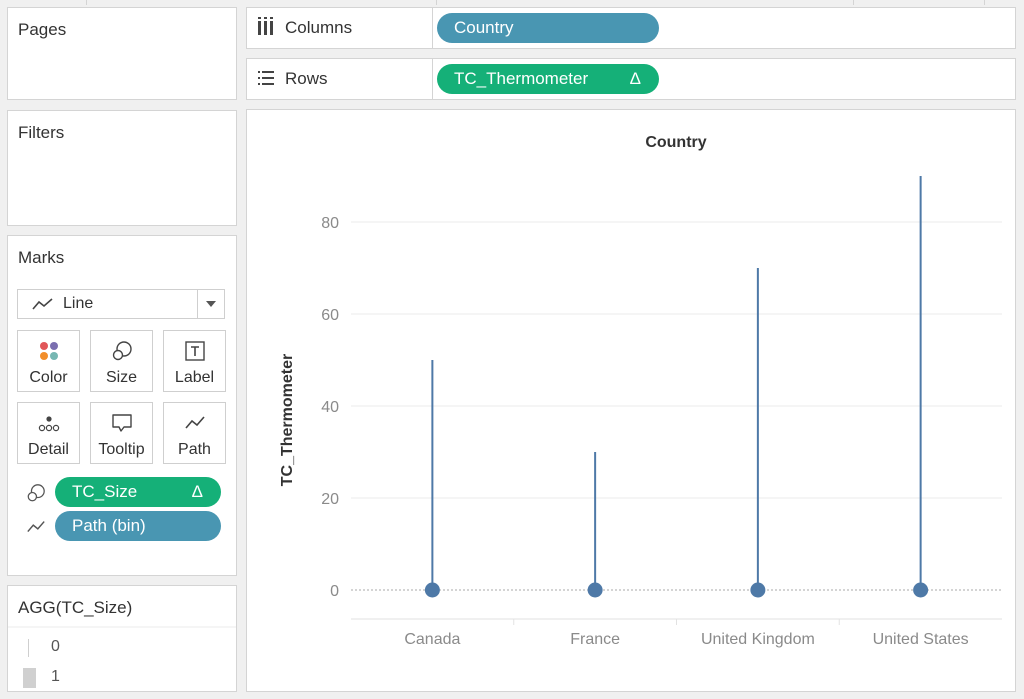  Describe the element at coordinates (330, 315) in the screenshot. I see `y-tick-label: 60` at that location.